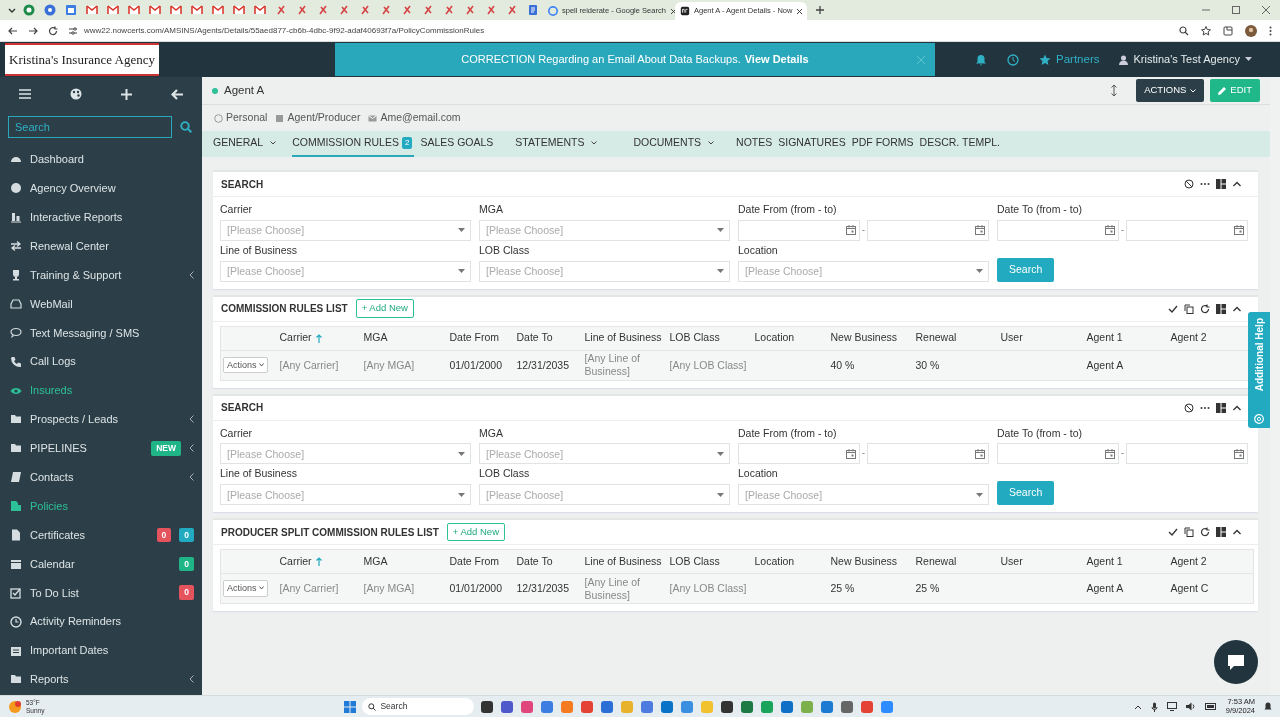  What do you see at coordinates (76, 94) in the screenshot?
I see `palette-icon` at bounding box center [76, 94].